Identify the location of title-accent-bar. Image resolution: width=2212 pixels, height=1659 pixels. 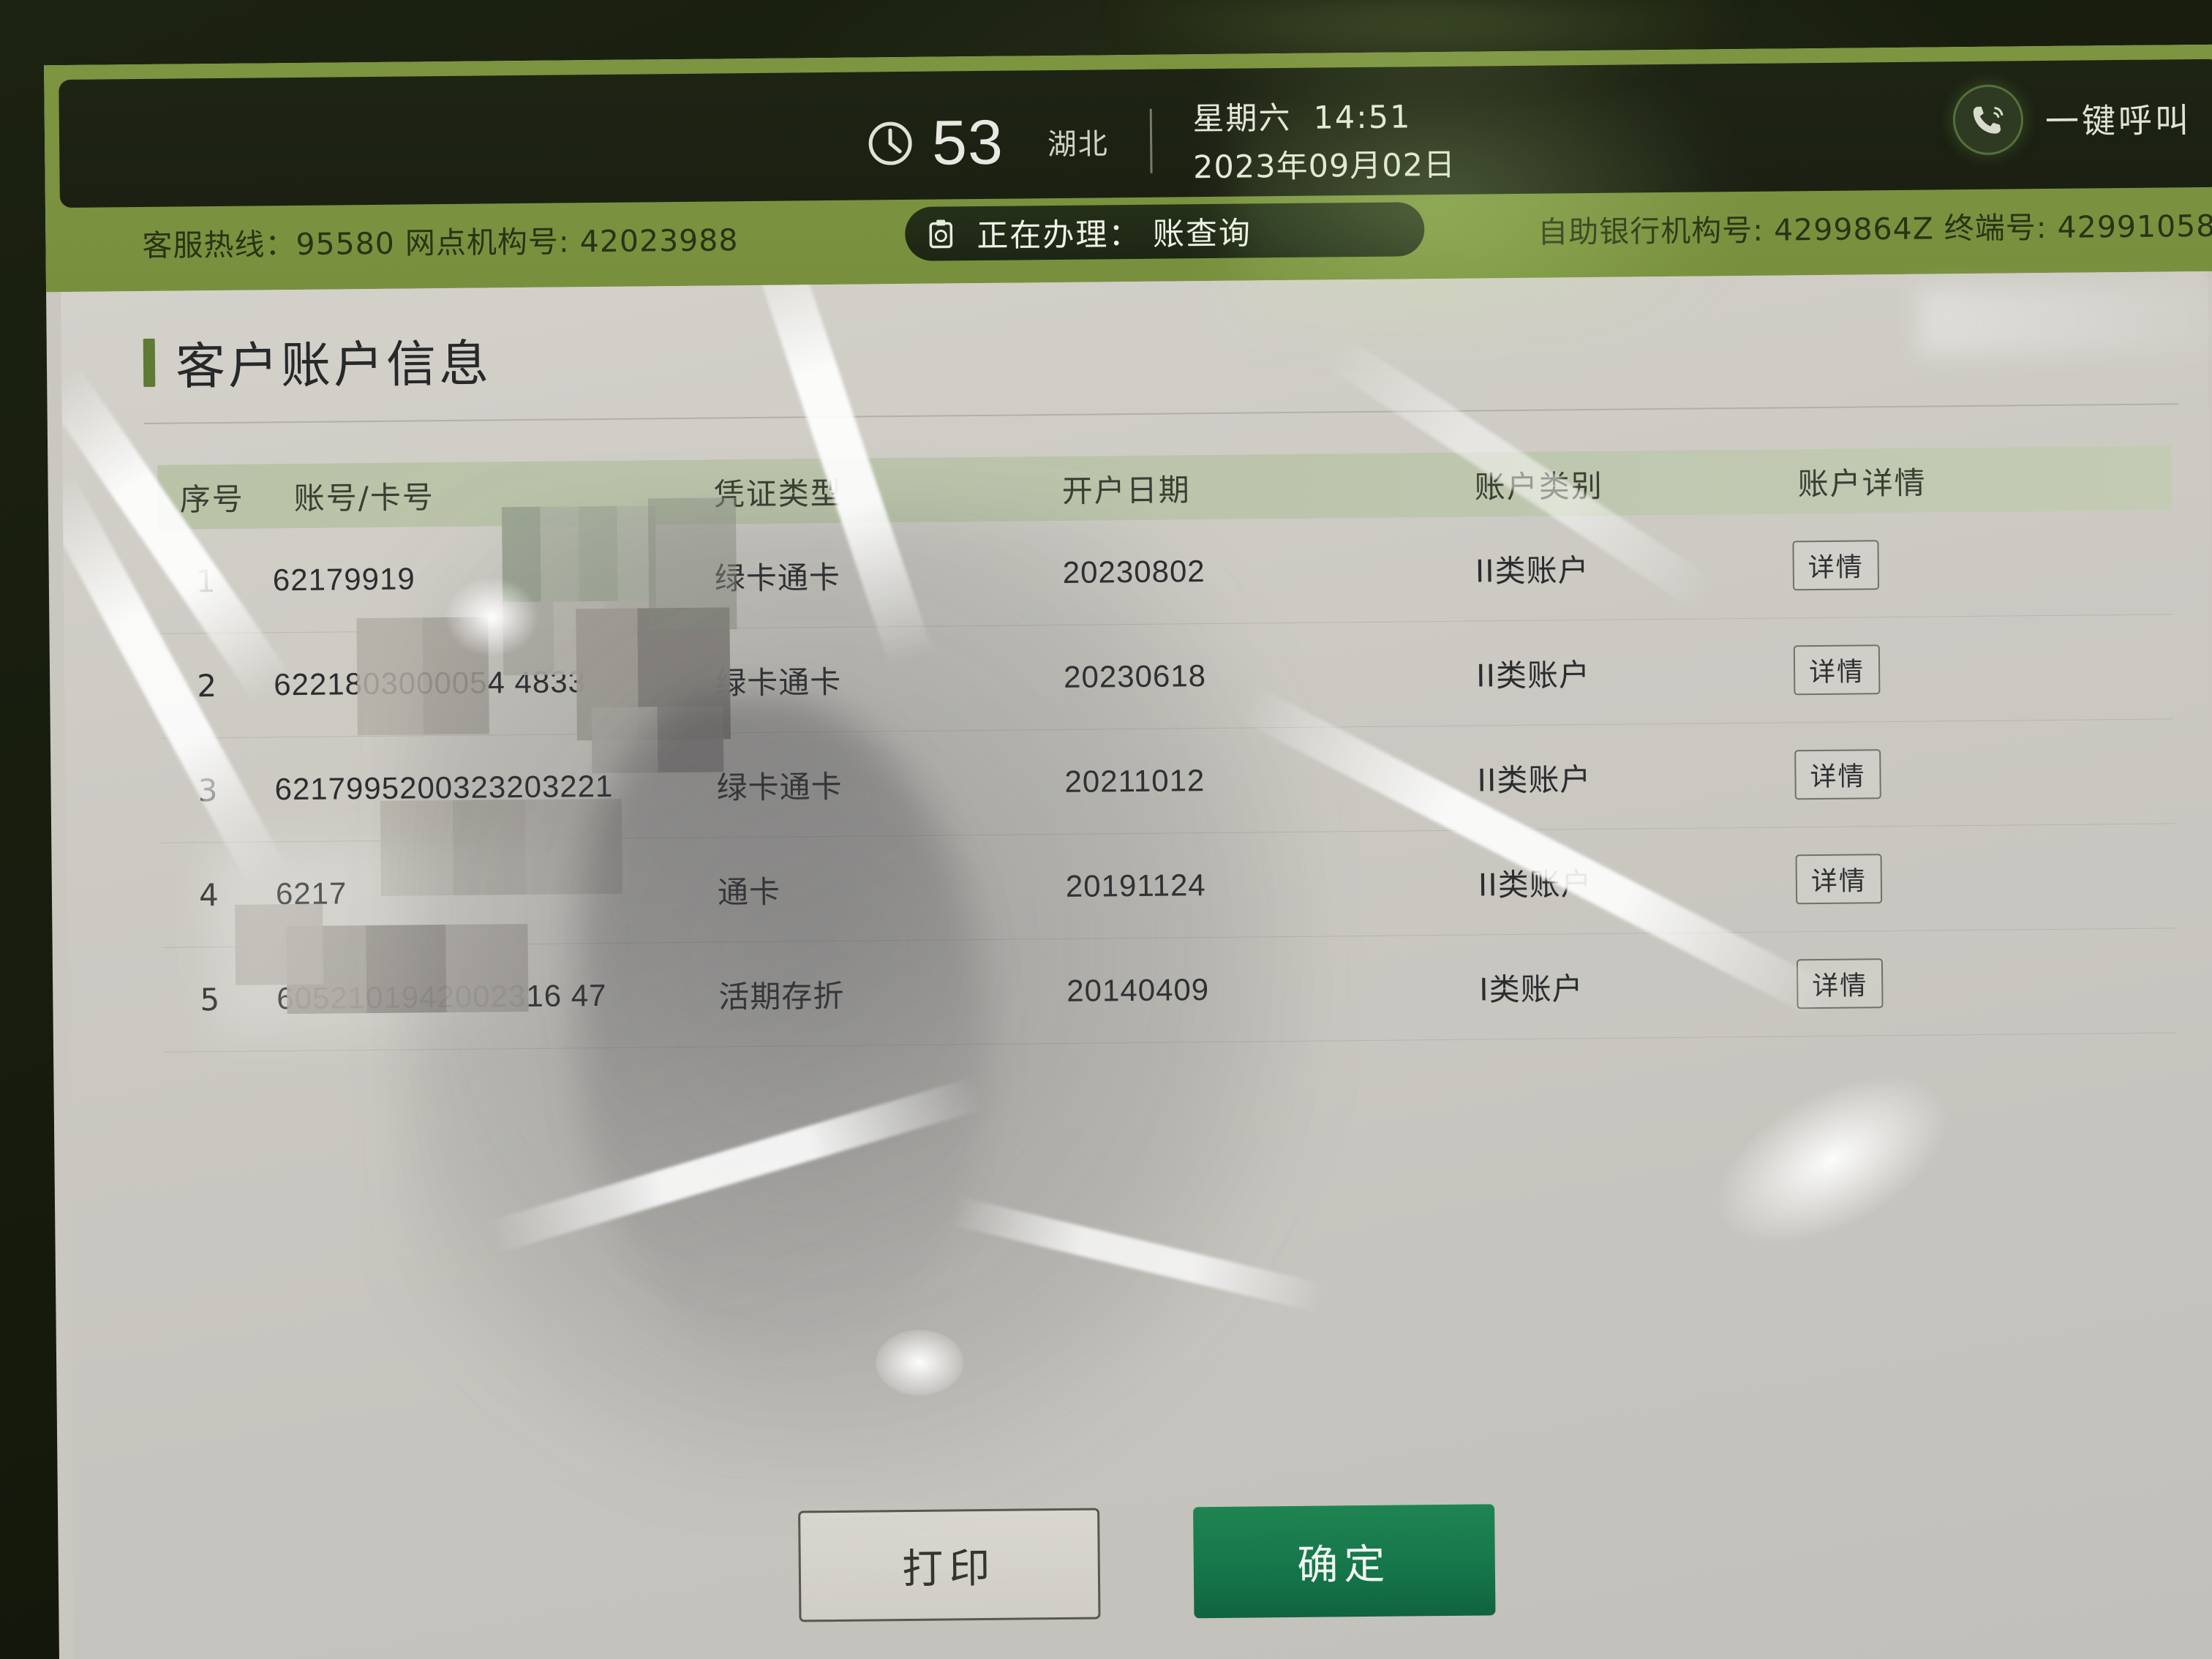
(149, 362).